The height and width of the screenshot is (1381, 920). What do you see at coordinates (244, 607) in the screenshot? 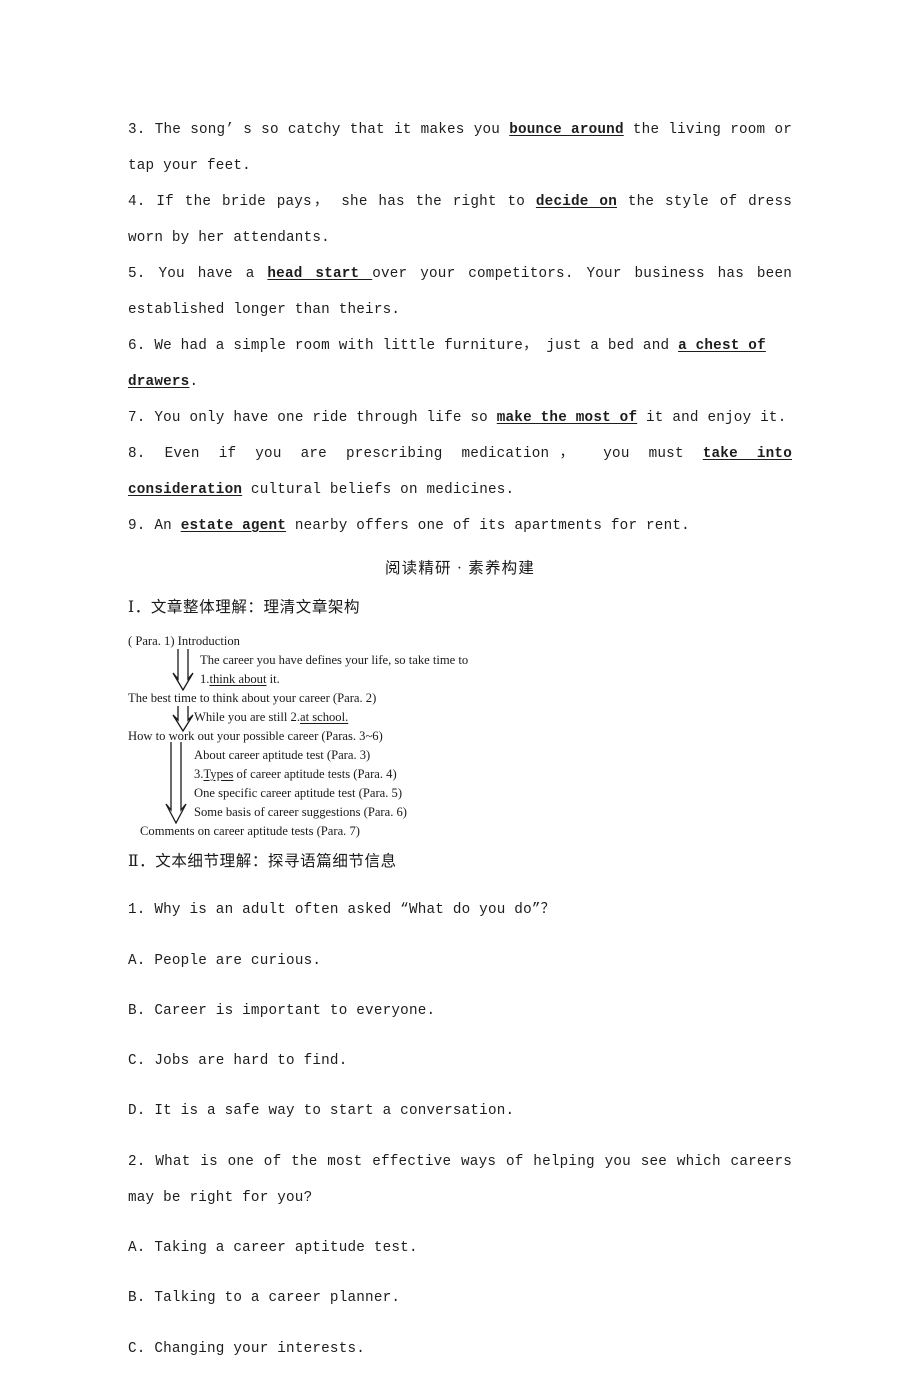
I see `section-one-heading: Ⅰ．文章整体理解：理清文章架构` at bounding box center [244, 607].